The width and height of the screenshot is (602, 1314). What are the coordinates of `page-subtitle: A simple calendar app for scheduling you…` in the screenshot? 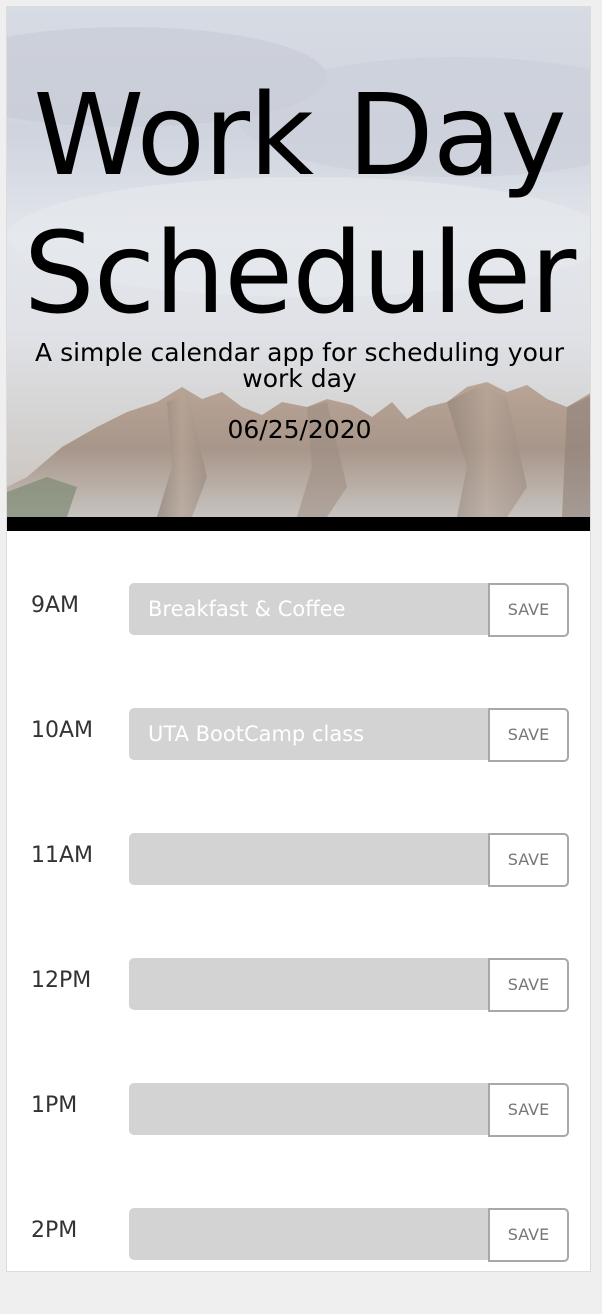 It's located at (299, 365).